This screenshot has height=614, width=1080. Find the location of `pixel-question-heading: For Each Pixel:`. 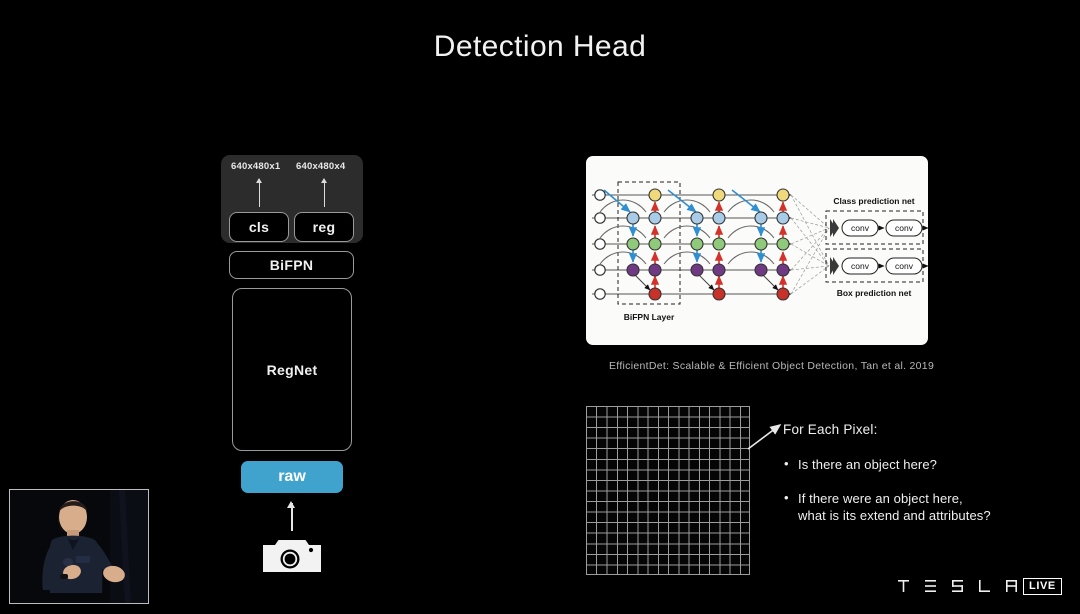

pixel-question-heading: For Each Pixel: is located at coordinates (830, 429).